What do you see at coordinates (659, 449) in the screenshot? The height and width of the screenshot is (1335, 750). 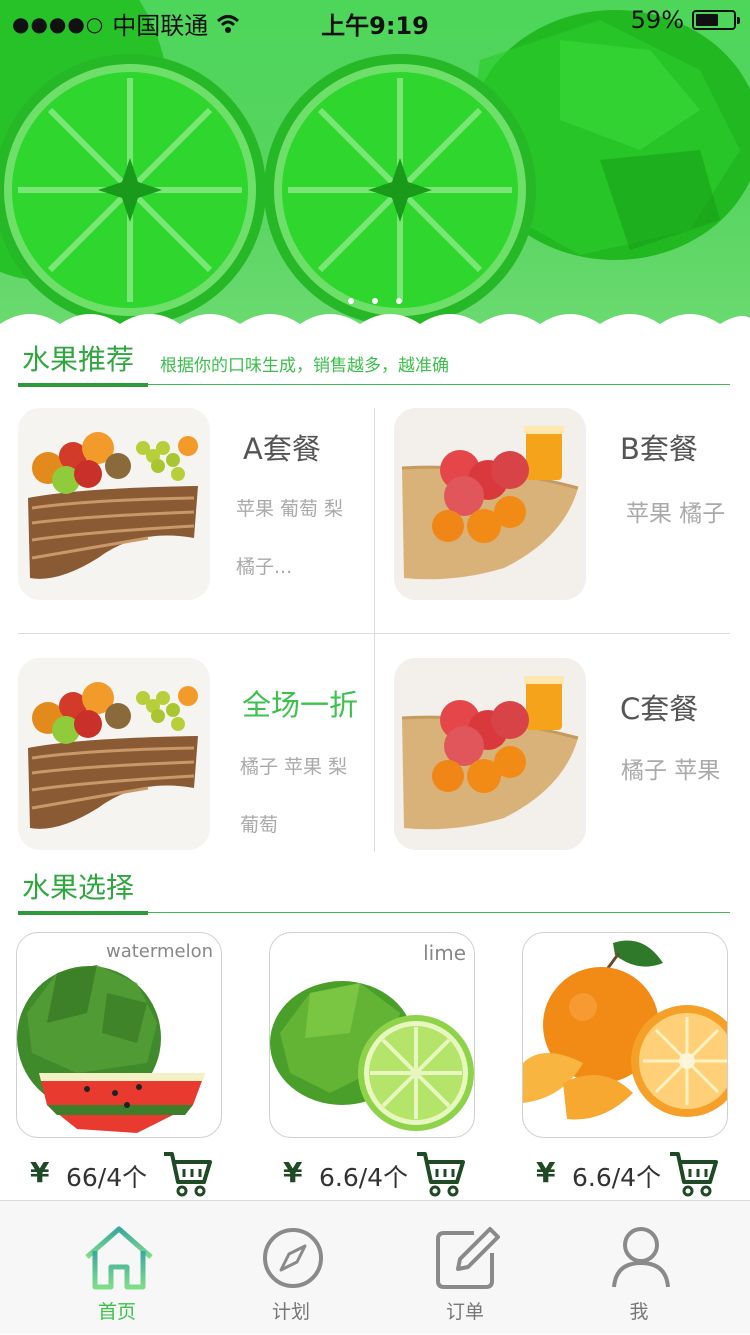 I see `package-name: B套餐` at bounding box center [659, 449].